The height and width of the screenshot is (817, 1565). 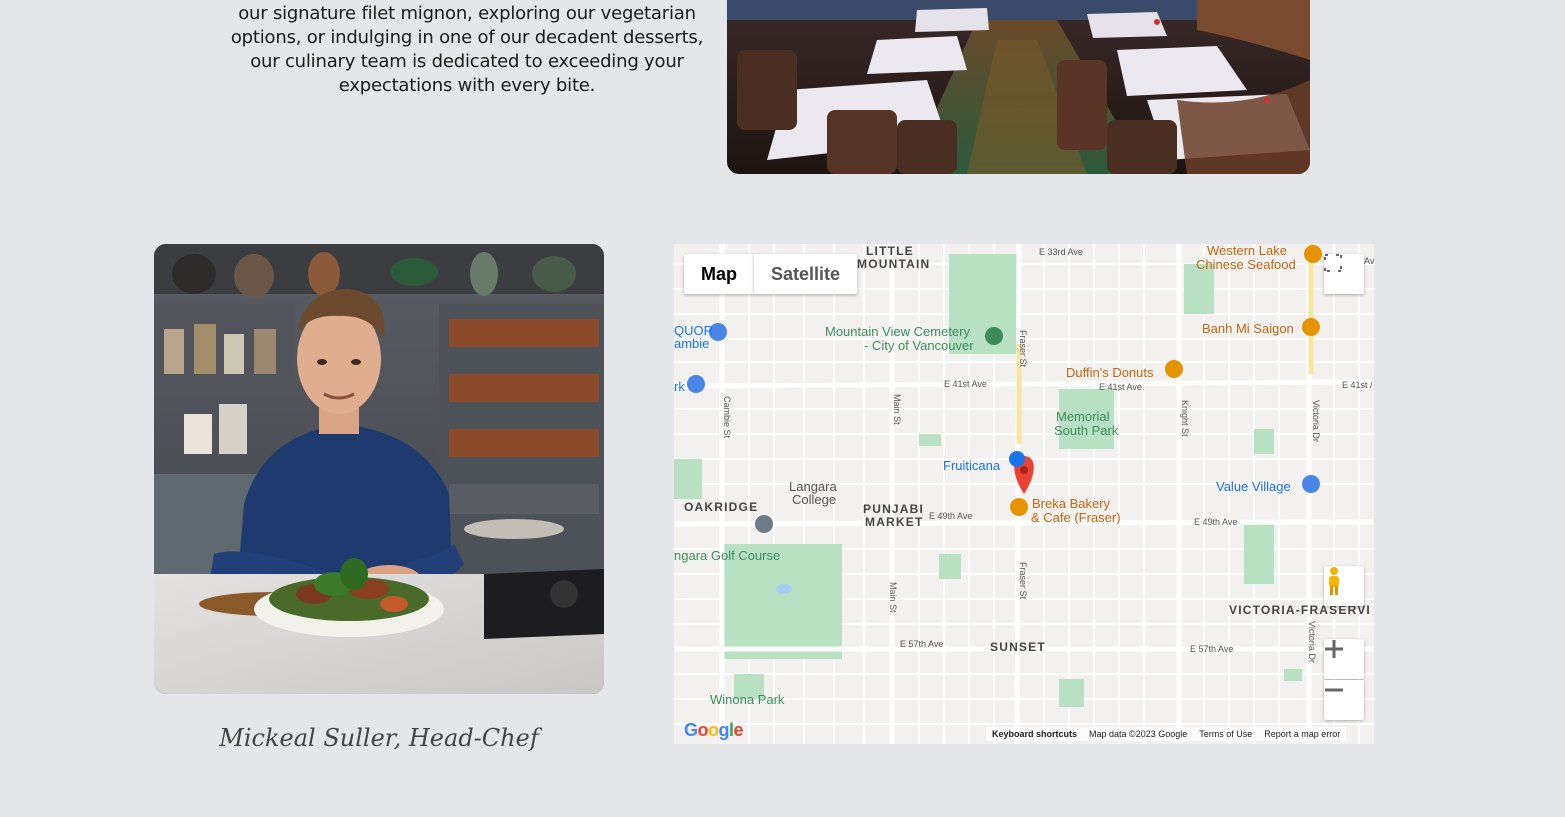 I want to click on street-e41-c: E 41st /, so click(x=1357, y=385).